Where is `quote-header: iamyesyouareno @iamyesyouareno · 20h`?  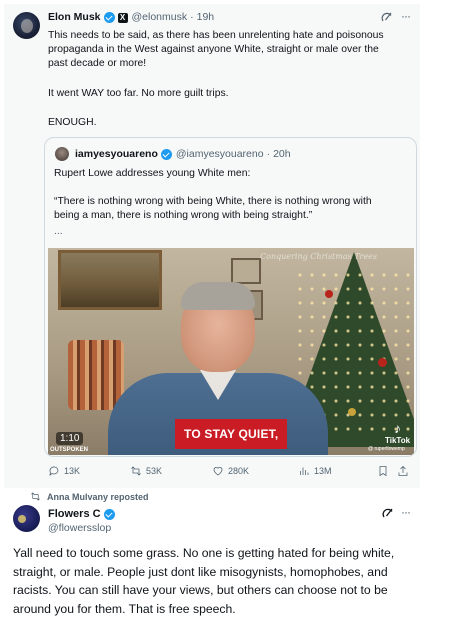 quote-header: iamyesyouareno @iamyesyouareno · 20h is located at coordinates (183, 154).